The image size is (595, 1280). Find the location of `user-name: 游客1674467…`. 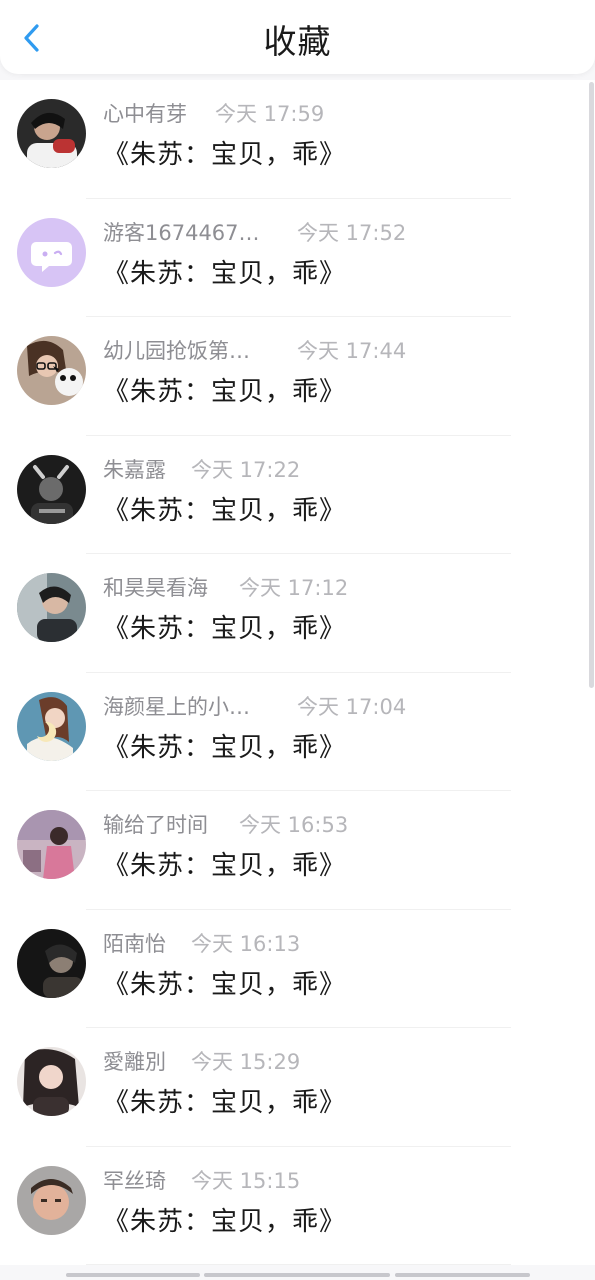

user-name: 游客1674467… is located at coordinates (181, 232).